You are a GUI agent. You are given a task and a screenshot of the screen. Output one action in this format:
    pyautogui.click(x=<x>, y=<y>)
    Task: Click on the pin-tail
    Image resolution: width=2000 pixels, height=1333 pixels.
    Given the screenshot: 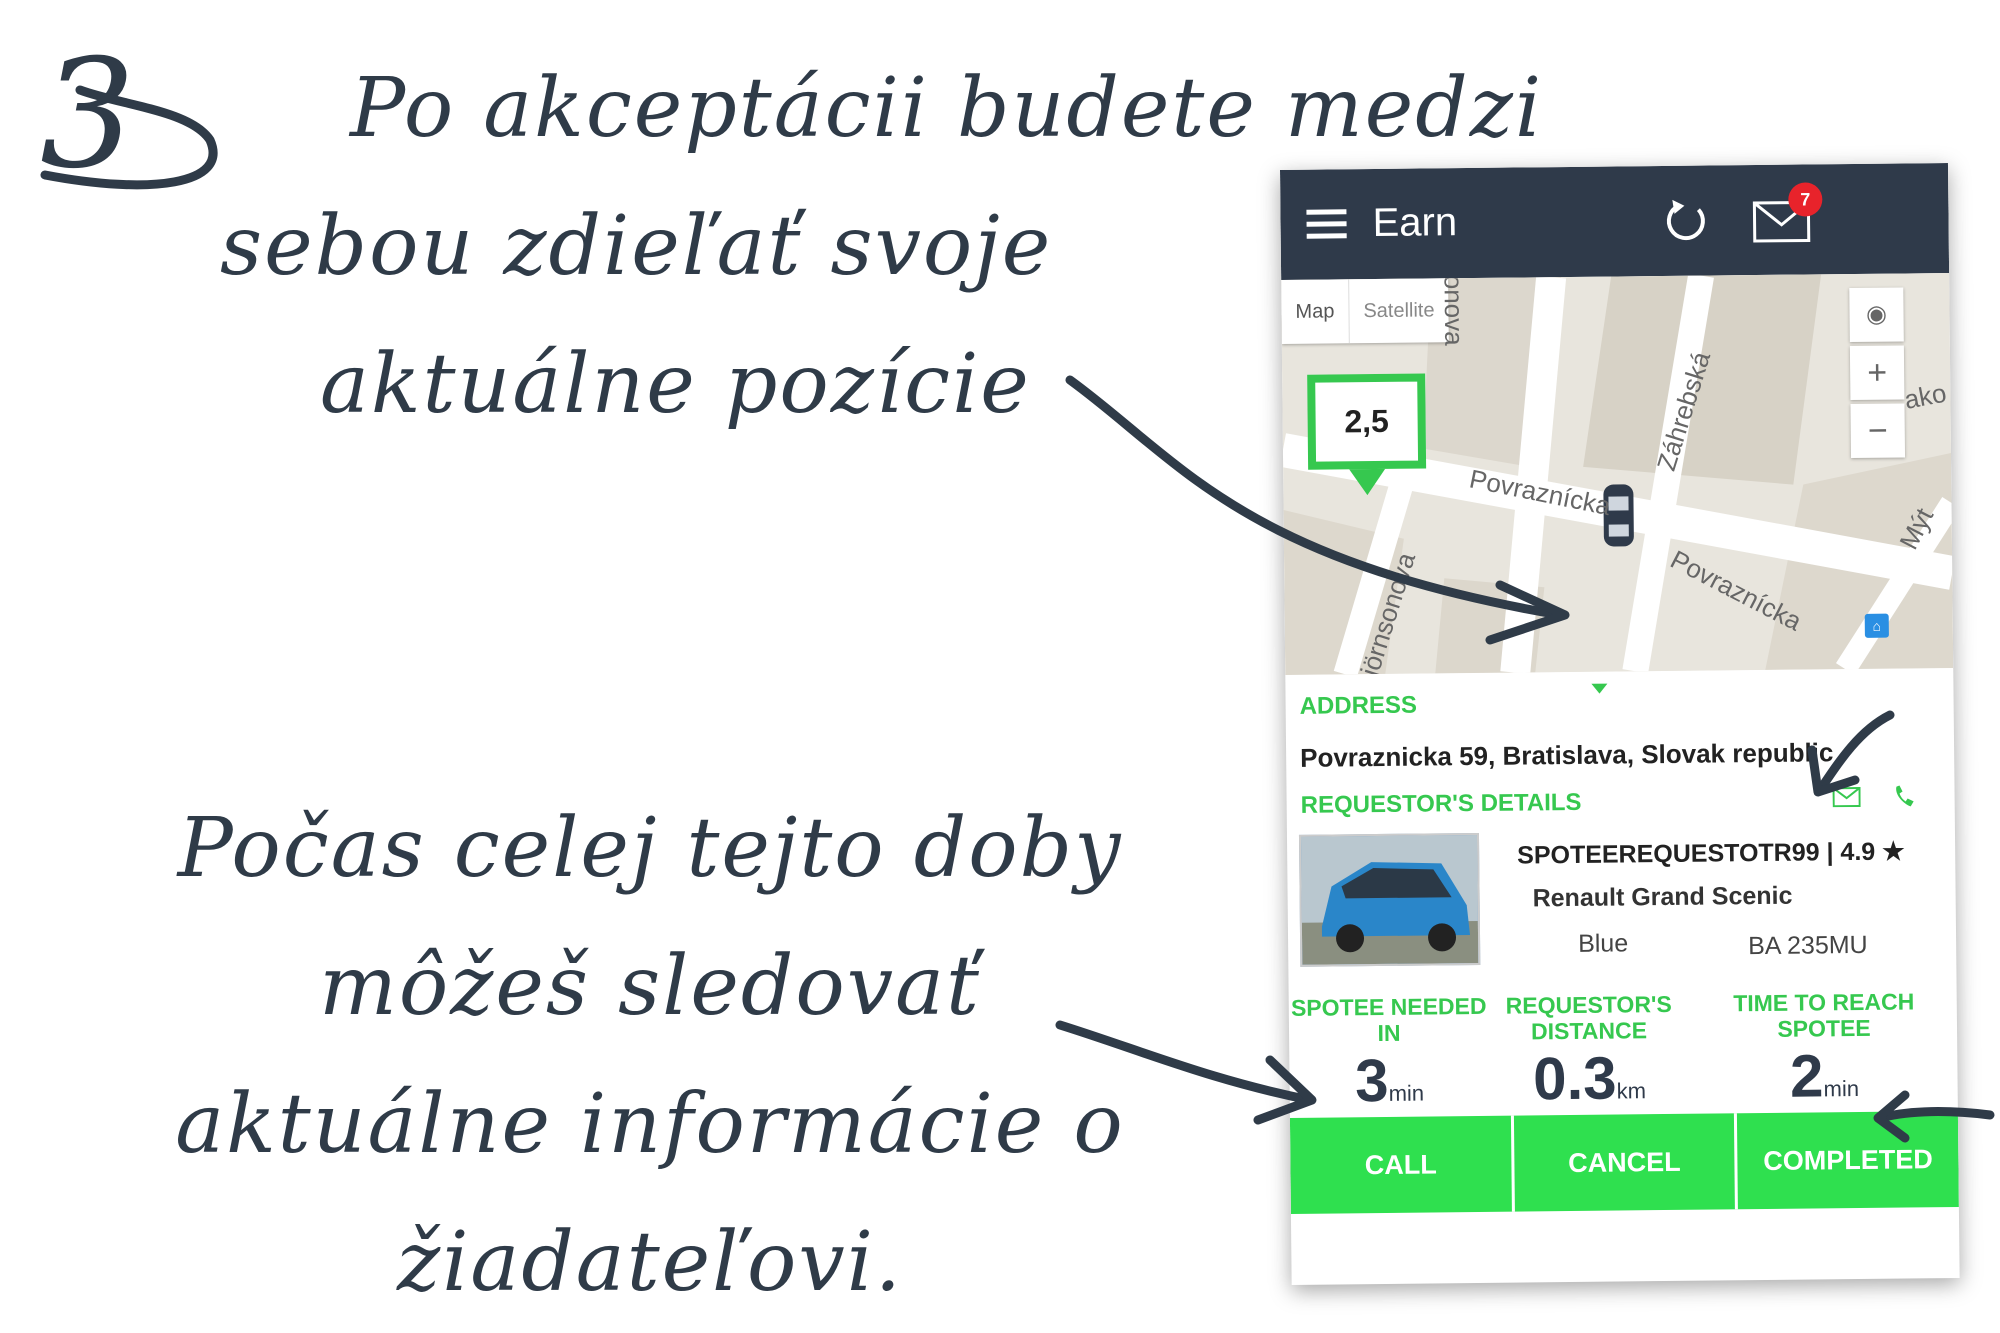 What is the action you would take?
    pyautogui.click(x=1367, y=482)
    